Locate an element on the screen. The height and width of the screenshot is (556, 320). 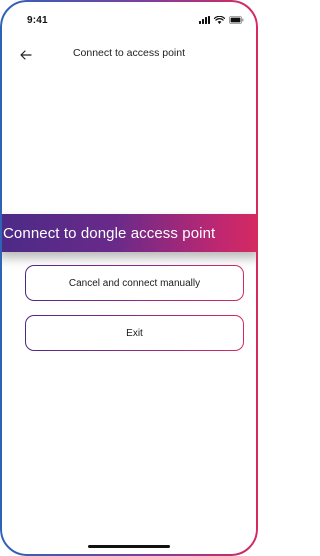
status-banner: Connect to dongle access point is located at coordinates (129, 233).